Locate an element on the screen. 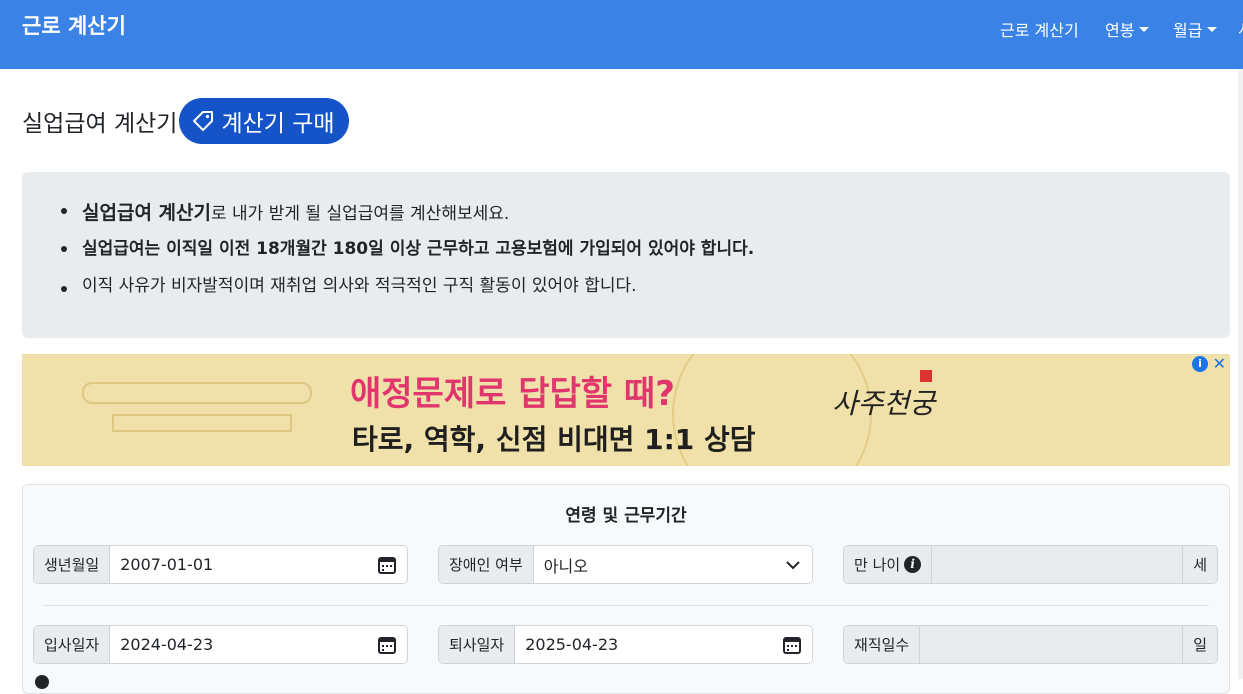 This screenshot has width=1243, height=694. age-output is located at coordinates (1057, 564).